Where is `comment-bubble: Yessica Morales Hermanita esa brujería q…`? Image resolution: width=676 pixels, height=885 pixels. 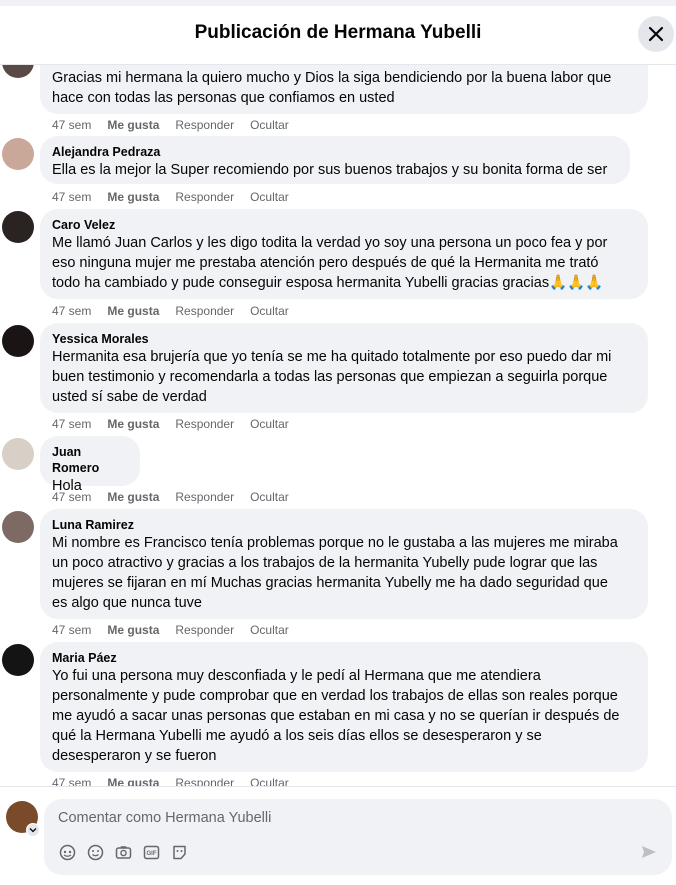
comment-bubble: Yessica Morales Hermanita esa brujería q… is located at coordinates (344, 368).